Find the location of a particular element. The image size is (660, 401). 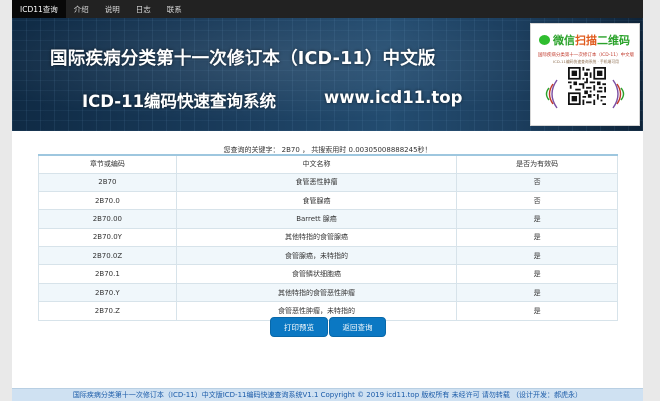

table-header-row: 章节或编码 中文名称 是否为有效码 is located at coordinates (328, 164).